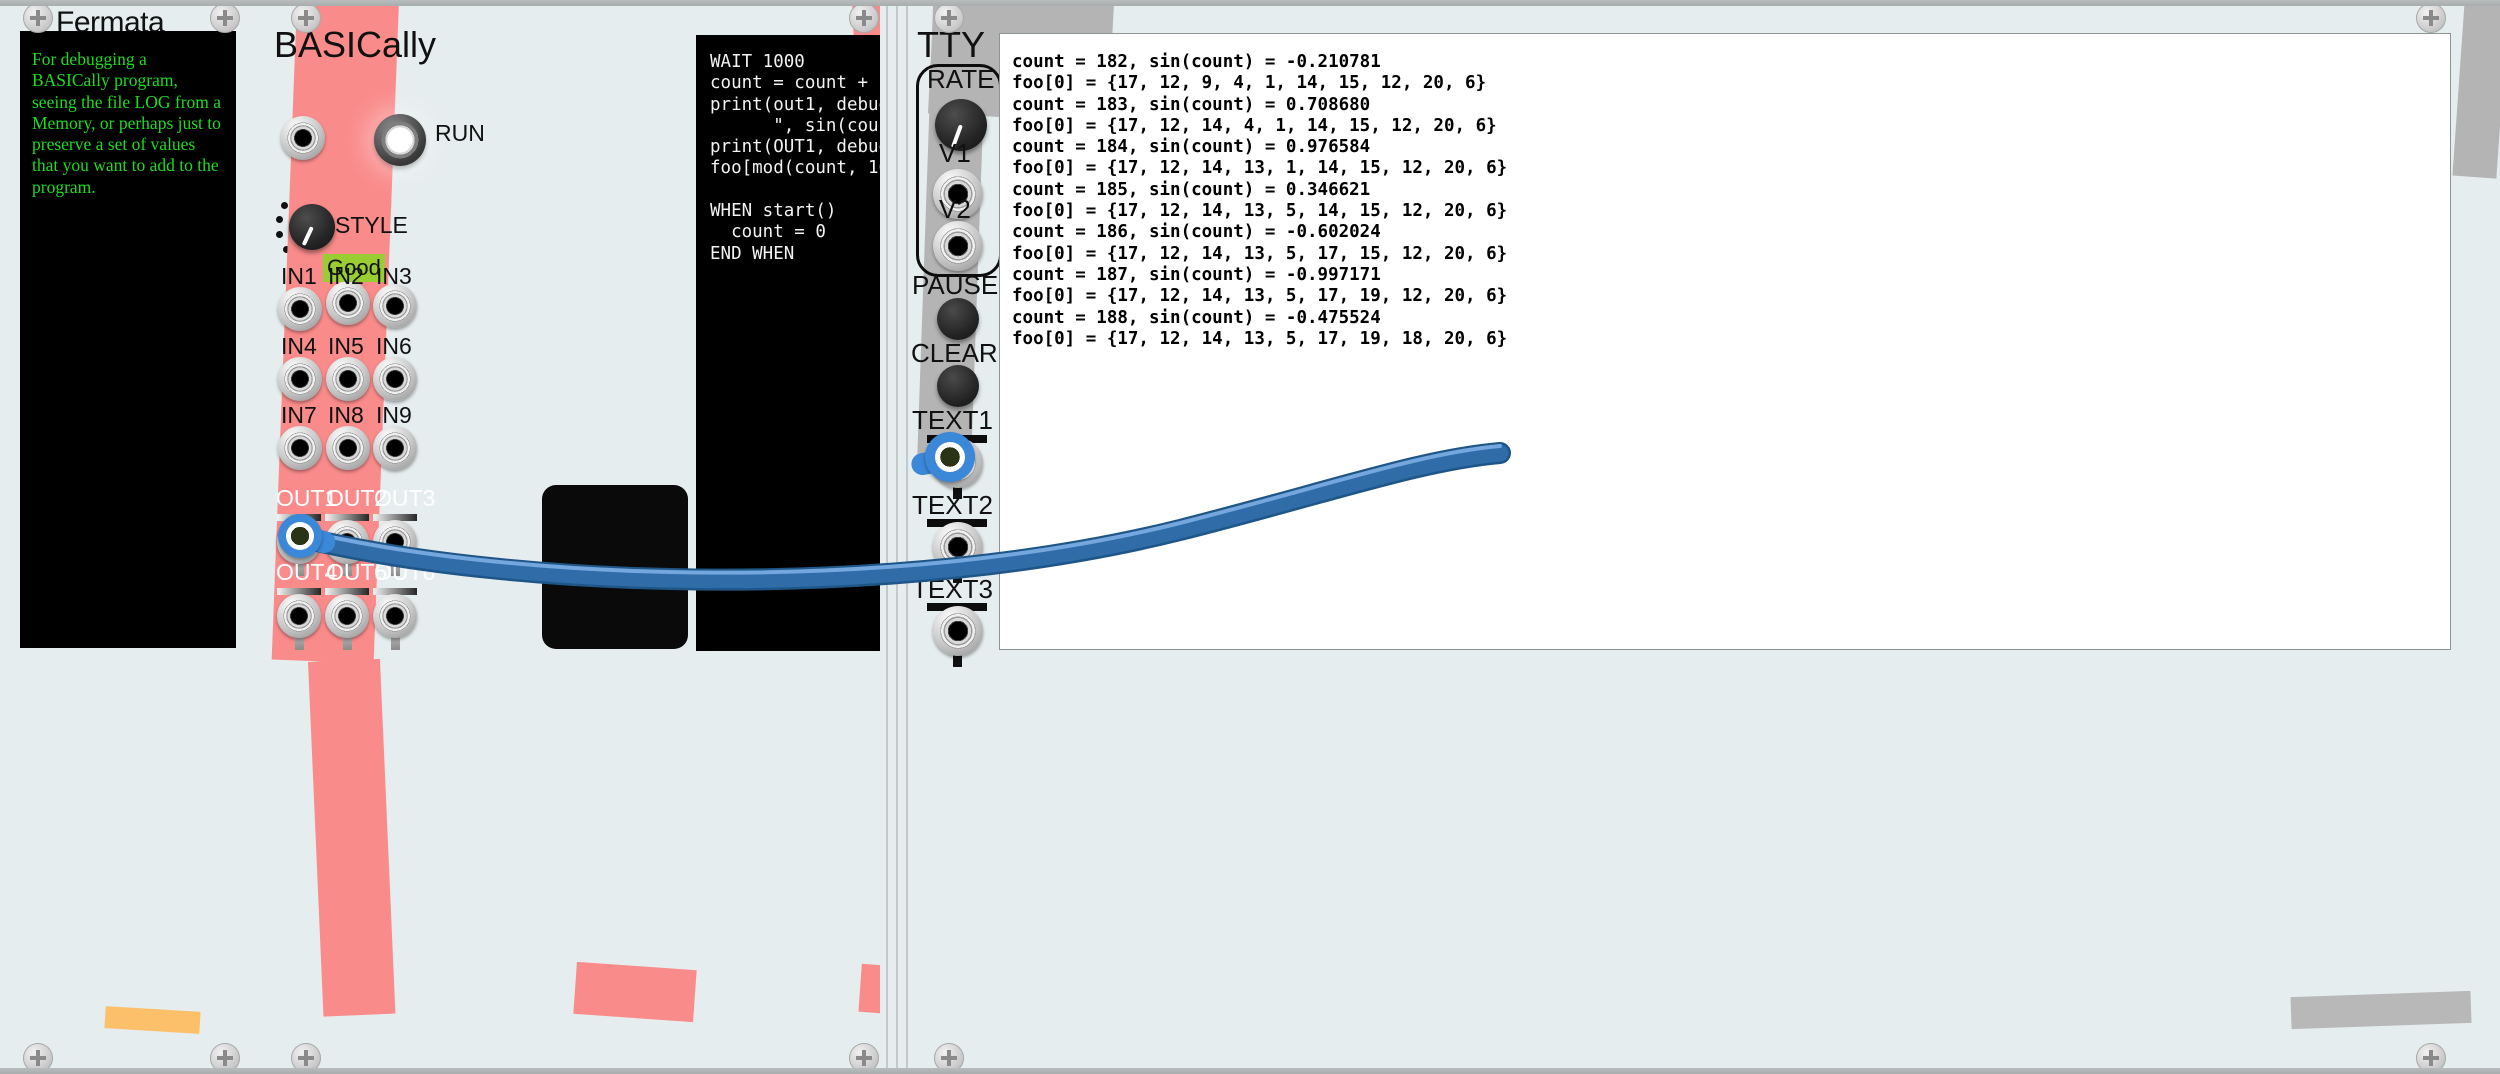 This screenshot has width=2500, height=1074. I want to click on input-jack-in3, so click(395, 306).